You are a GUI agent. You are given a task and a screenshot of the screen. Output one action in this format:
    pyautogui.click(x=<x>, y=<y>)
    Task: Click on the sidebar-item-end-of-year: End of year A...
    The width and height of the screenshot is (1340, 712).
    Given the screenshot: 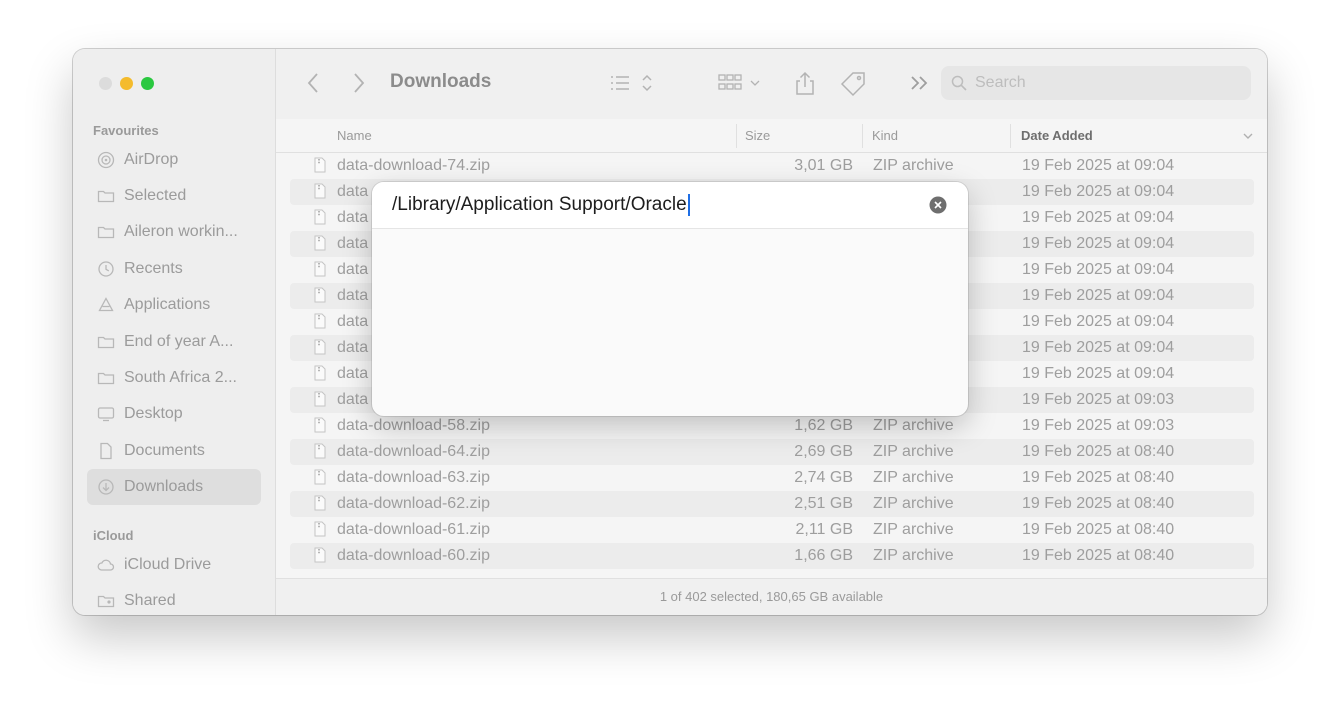 What is the action you would take?
    pyautogui.click(x=174, y=342)
    